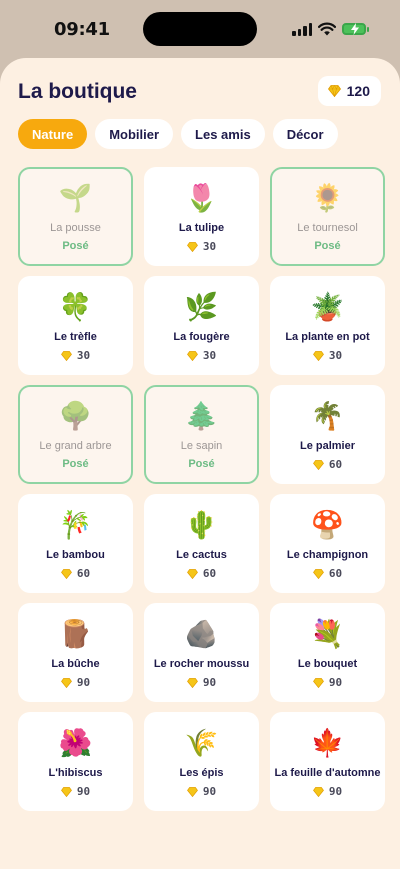  Describe the element at coordinates (75, 555) in the screenshot. I see `item-name: Le bambou` at that location.